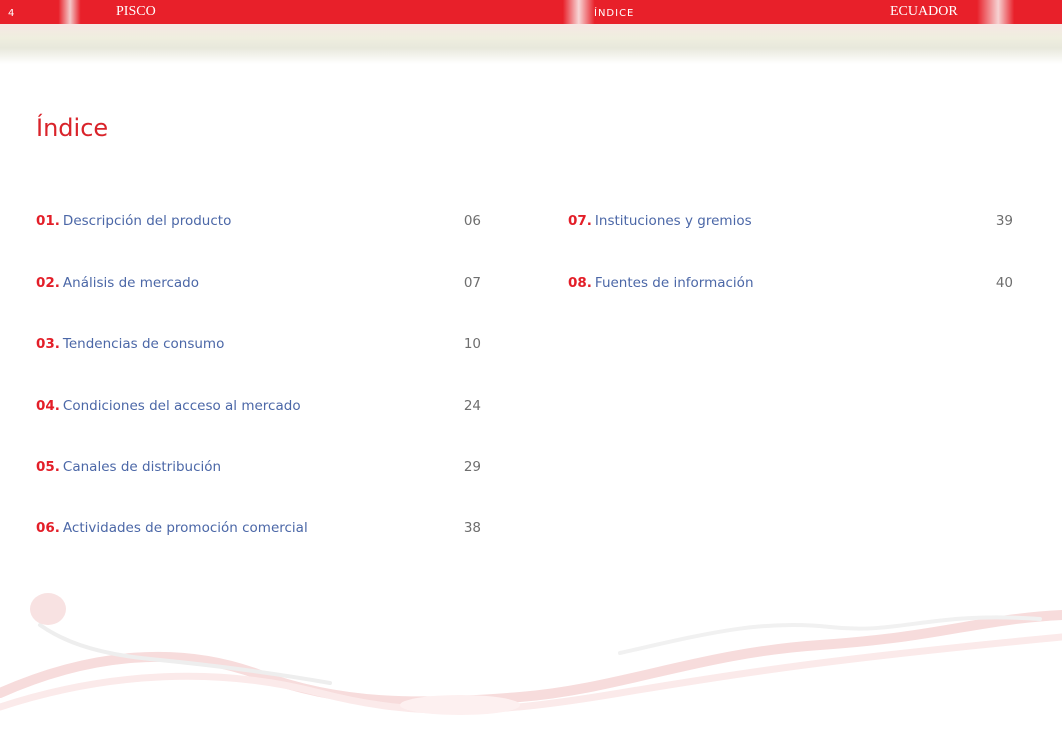 The width and height of the screenshot is (1062, 754). I want to click on toc-item-page: 10, so click(472, 344).